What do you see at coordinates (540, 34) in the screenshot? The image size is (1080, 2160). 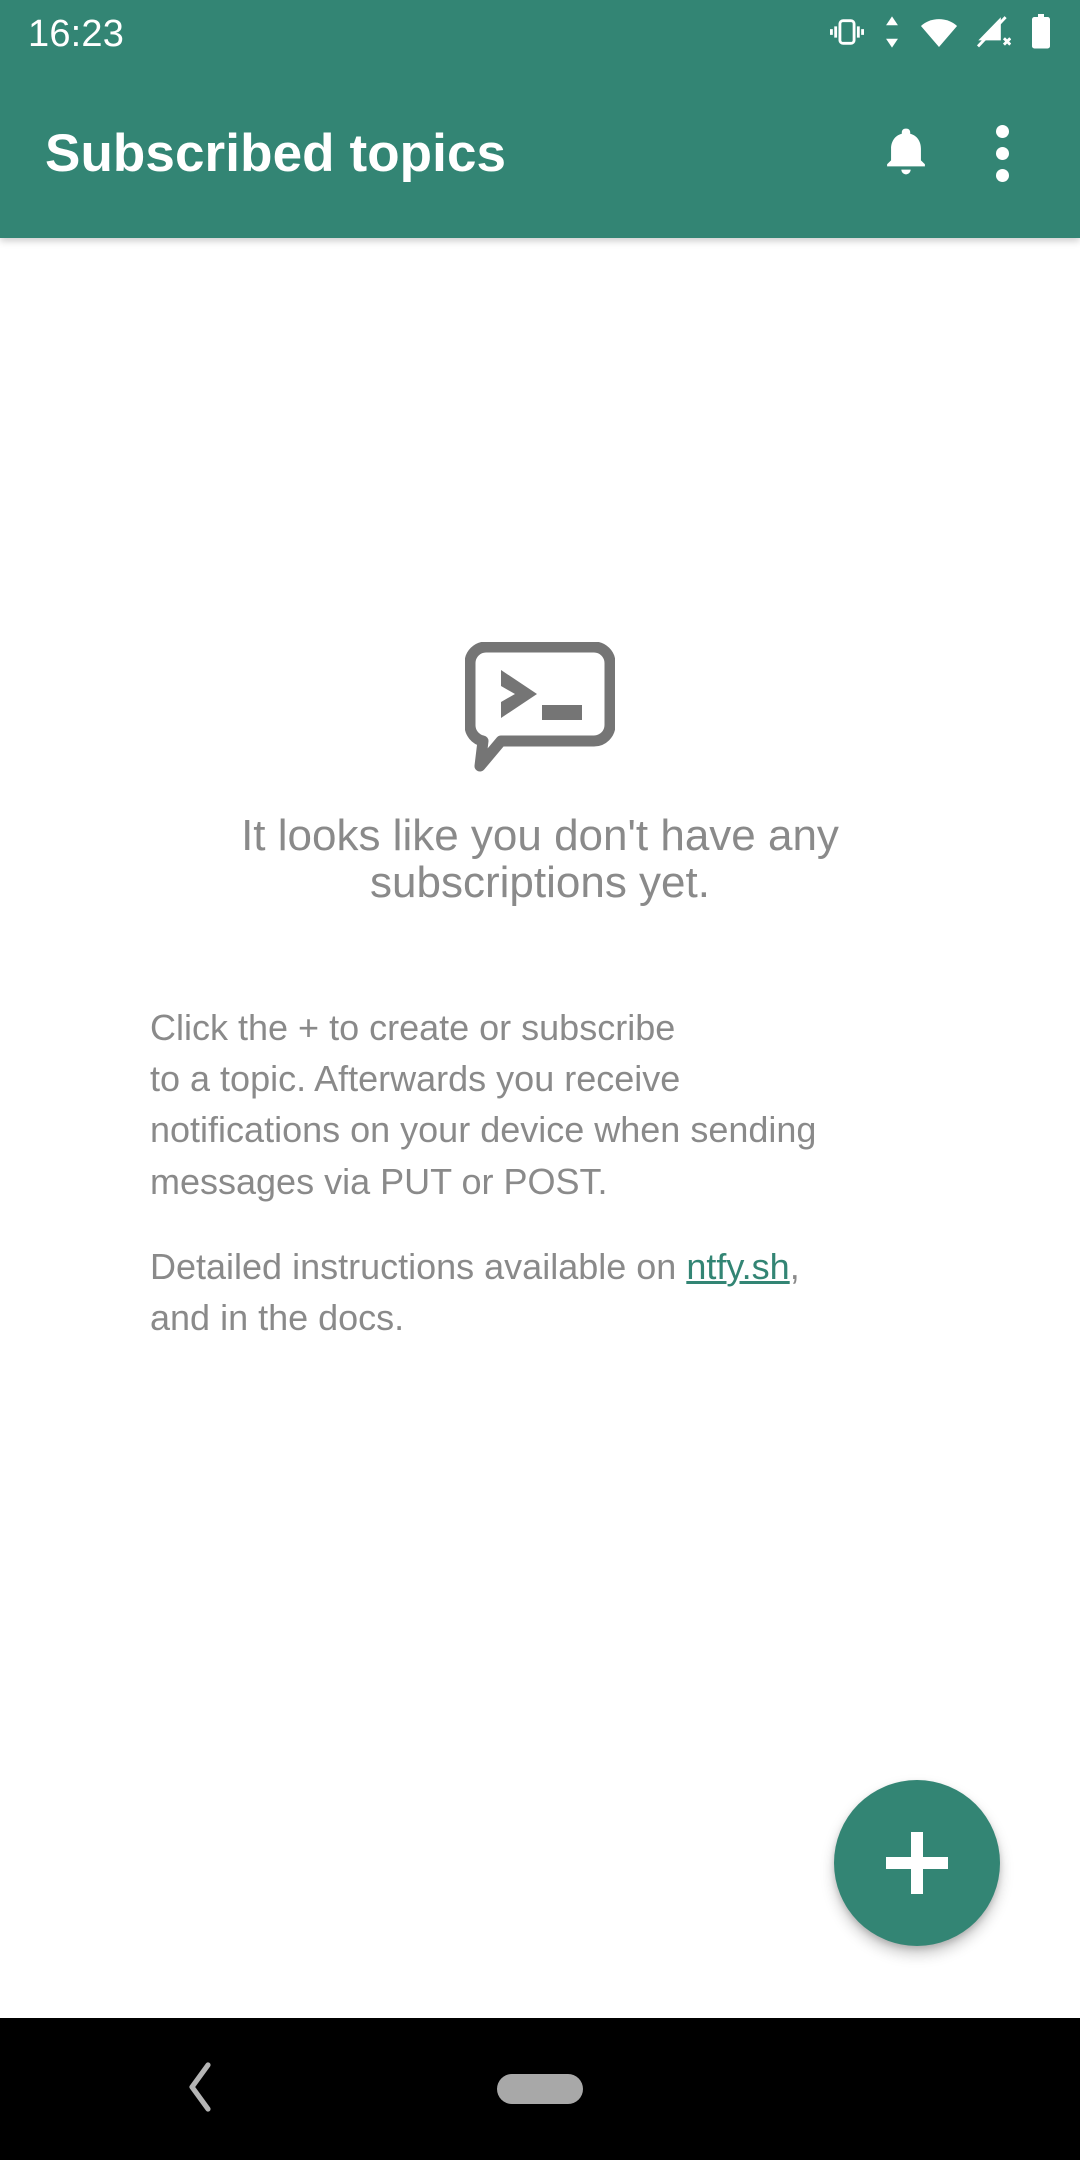 I see `status-bar: 16:23` at bounding box center [540, 34].